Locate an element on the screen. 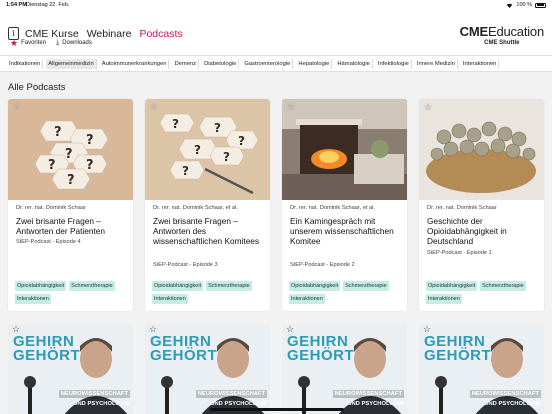  category-demenz: Demenz is located at coordinates (186, 63).